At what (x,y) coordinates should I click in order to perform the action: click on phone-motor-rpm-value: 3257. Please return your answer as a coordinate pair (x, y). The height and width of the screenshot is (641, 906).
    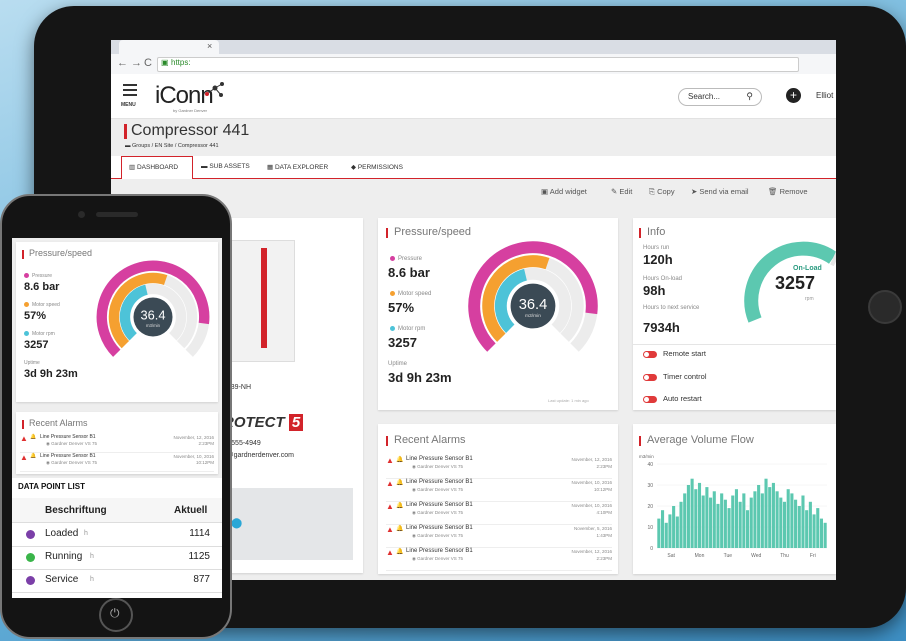
    Looking at the image, I should click on (36, 345).